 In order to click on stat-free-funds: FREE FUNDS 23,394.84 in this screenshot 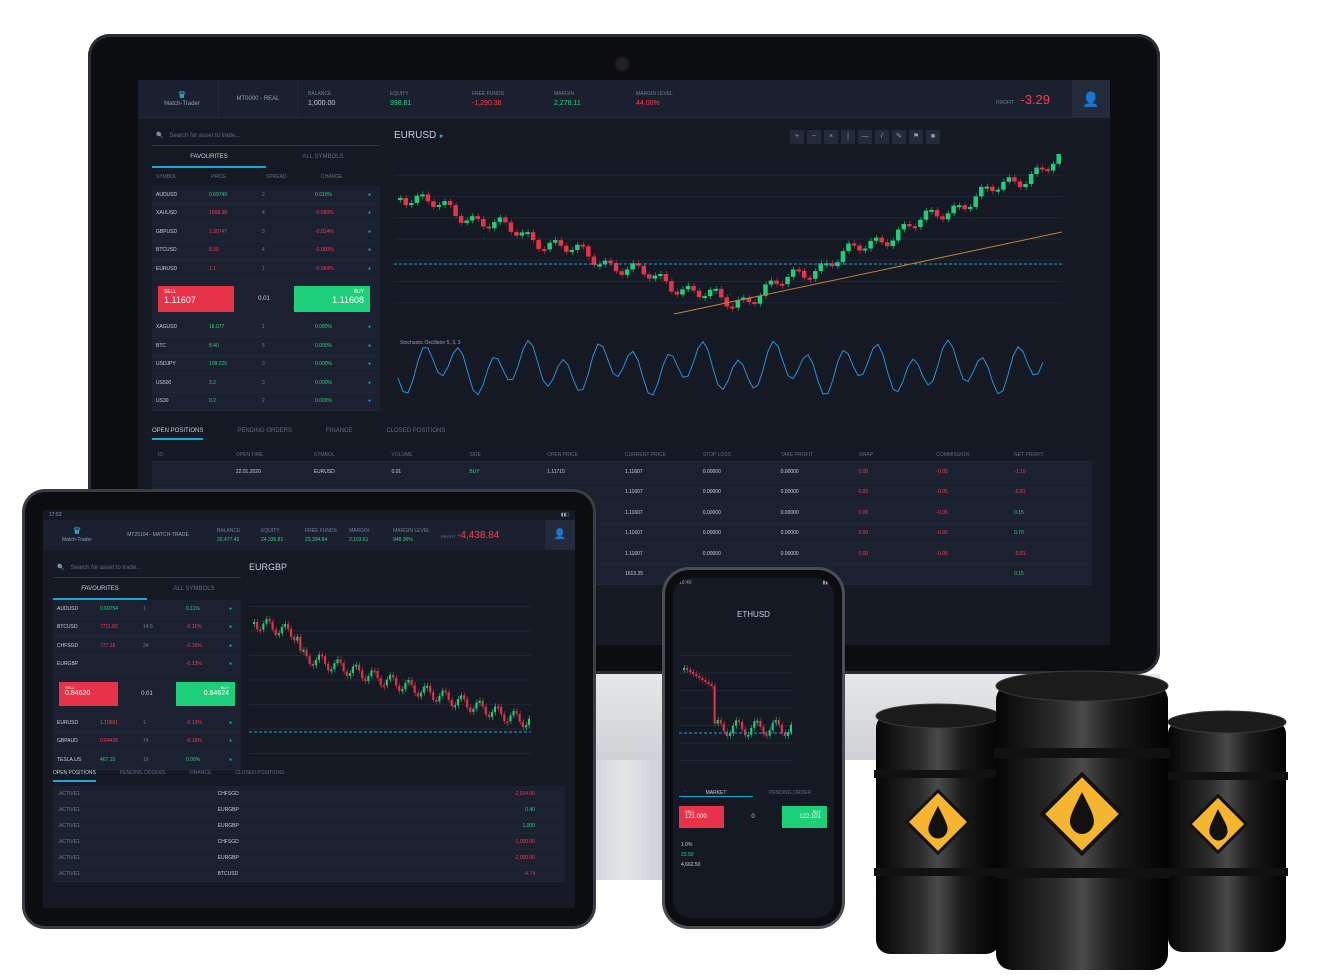, I will do `click(321, 535)`.